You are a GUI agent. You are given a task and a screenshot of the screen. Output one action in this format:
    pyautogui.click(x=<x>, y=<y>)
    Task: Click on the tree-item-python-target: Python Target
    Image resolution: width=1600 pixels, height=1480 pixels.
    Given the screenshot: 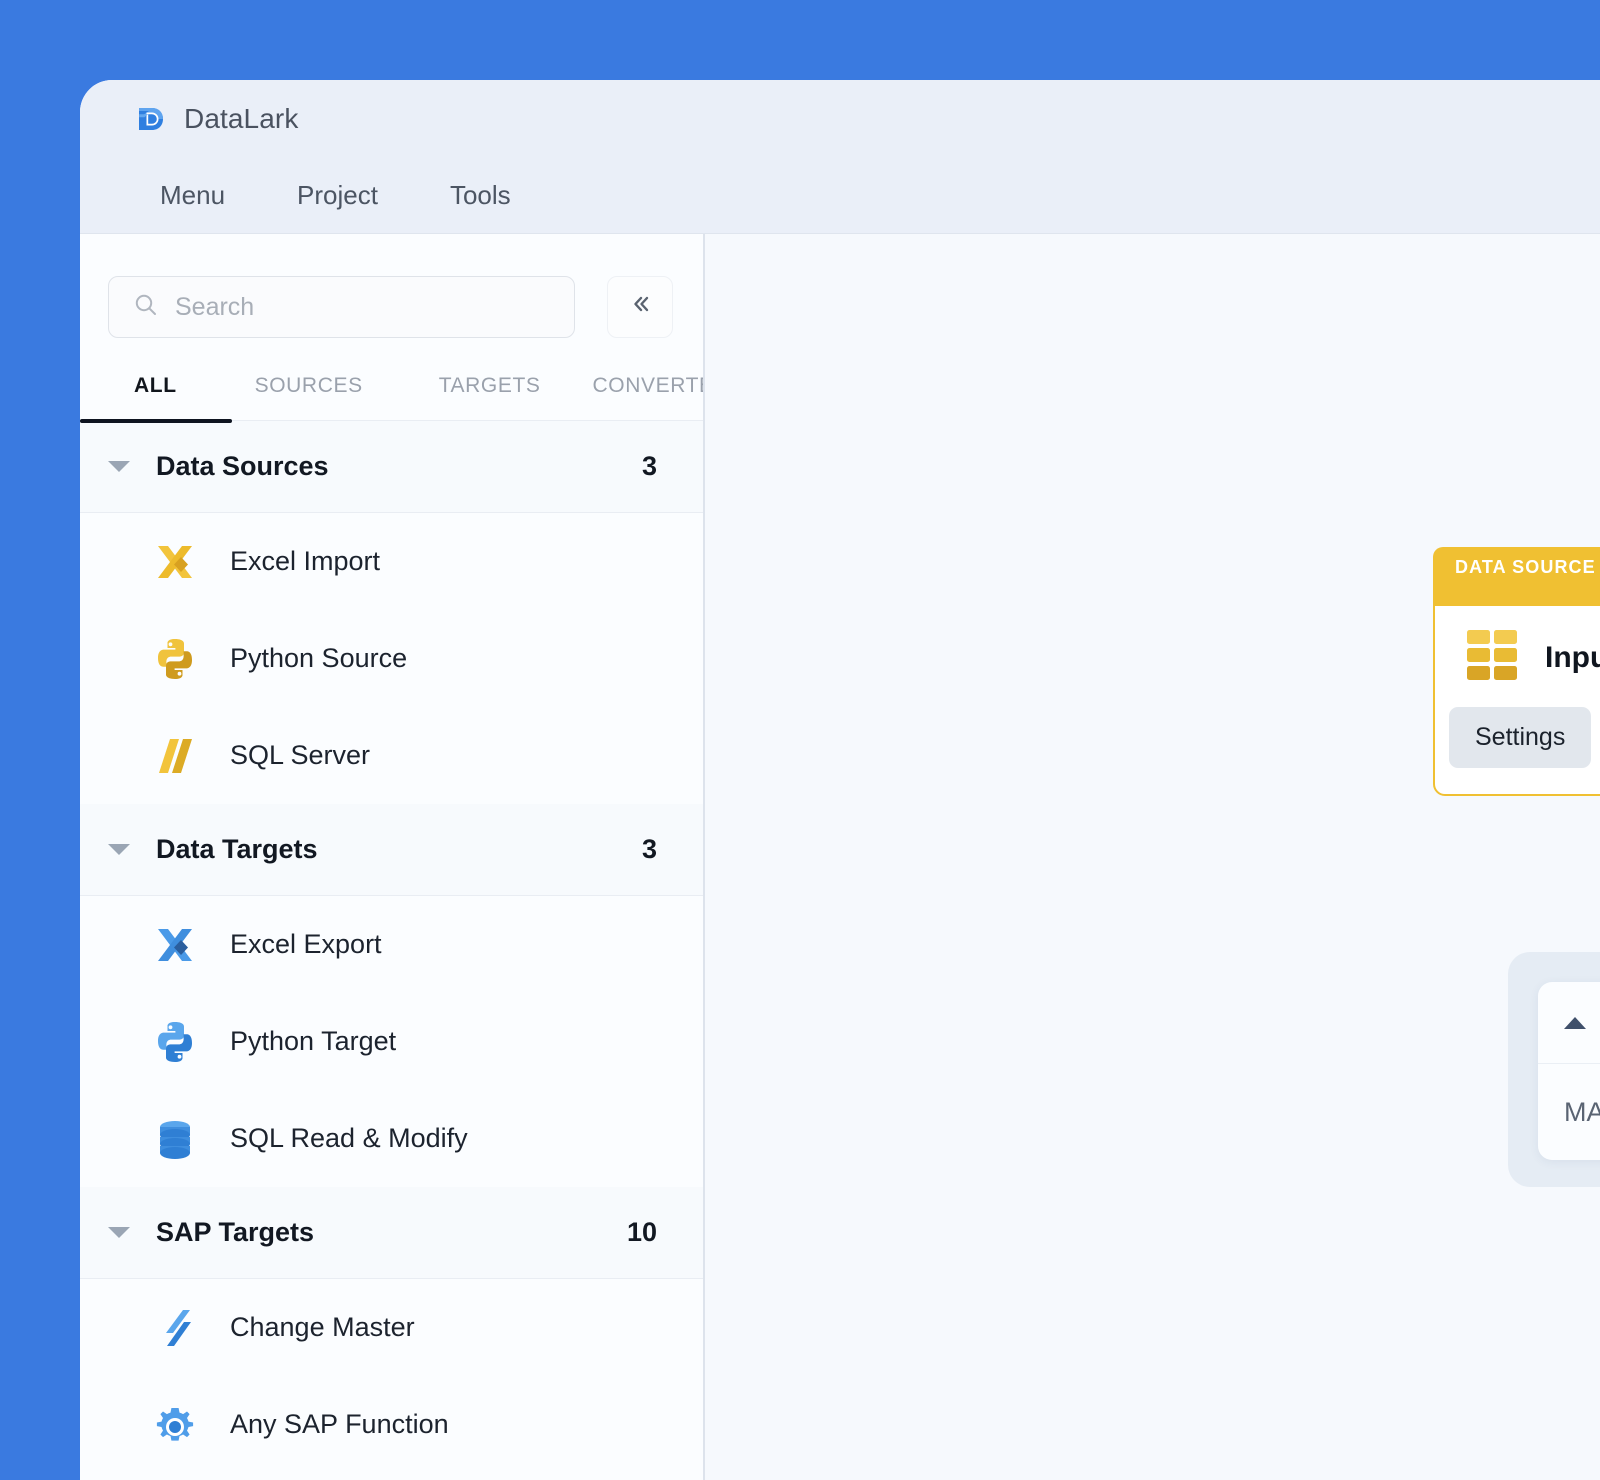 What is the action you would take?
    pyautogui.click(x=391, y=1041)
    